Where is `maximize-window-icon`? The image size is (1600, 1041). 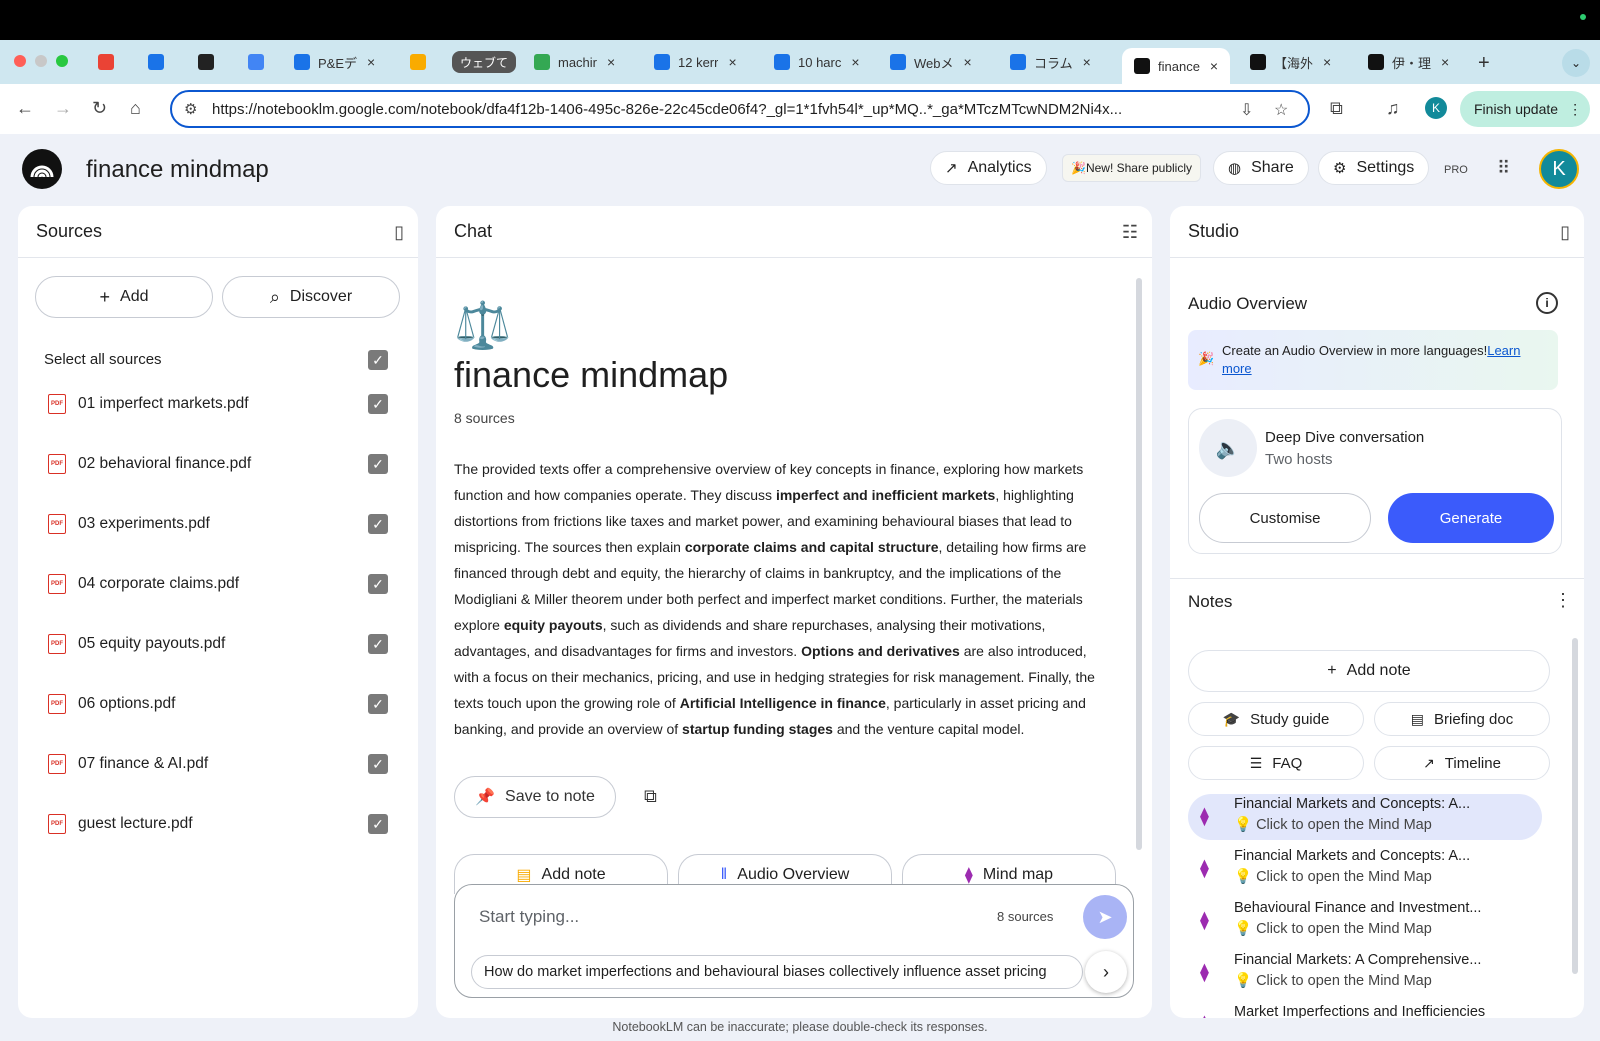 maximize-window-icon is located at coordinates (62, 61).